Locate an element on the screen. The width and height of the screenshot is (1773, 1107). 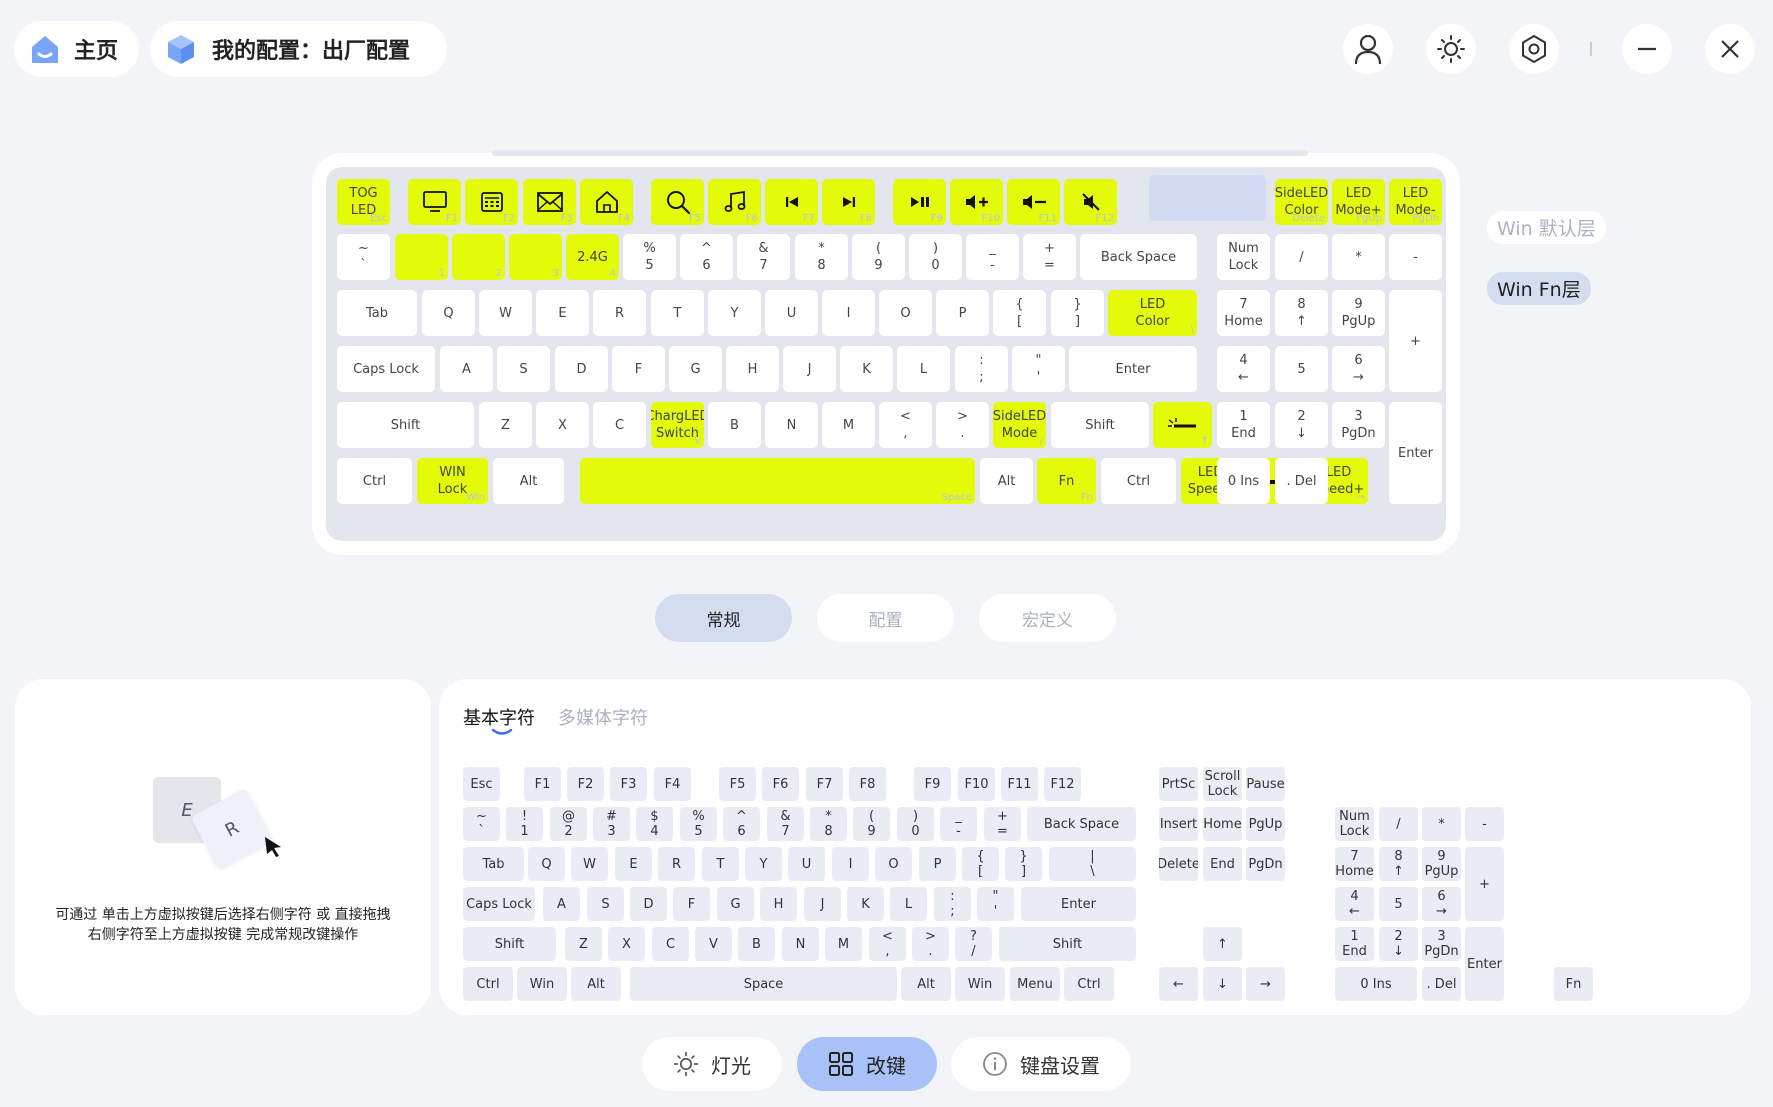
charset-key-space: Space is located at coordinates (763, 984).